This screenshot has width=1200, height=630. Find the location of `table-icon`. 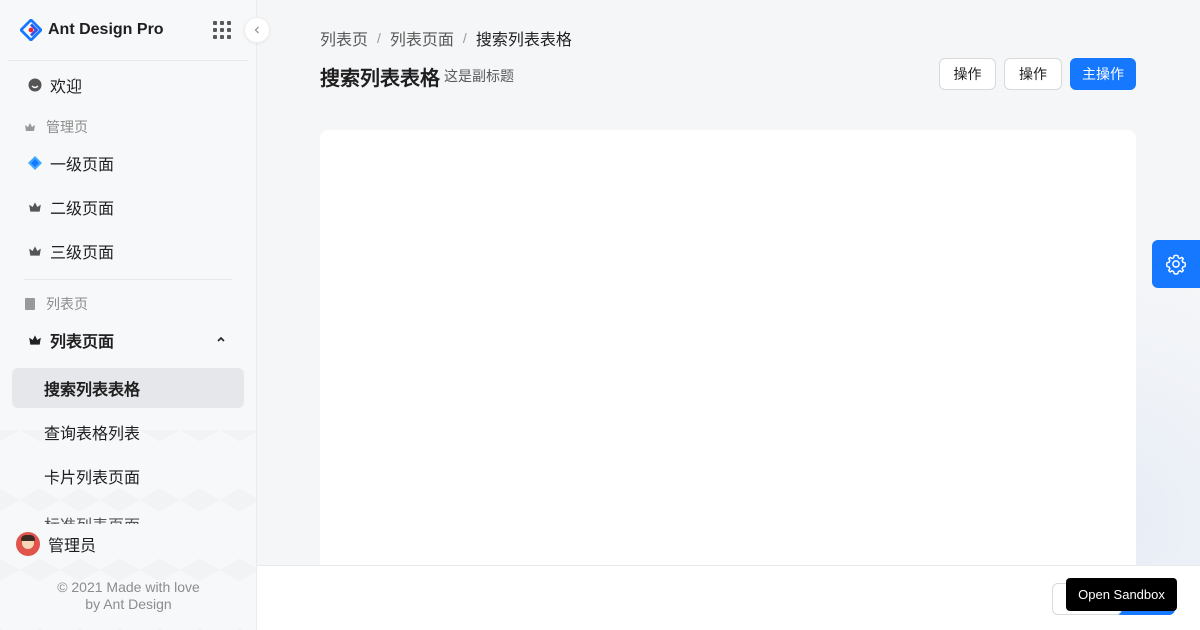

table-icon is located at coordinates (30, 304).